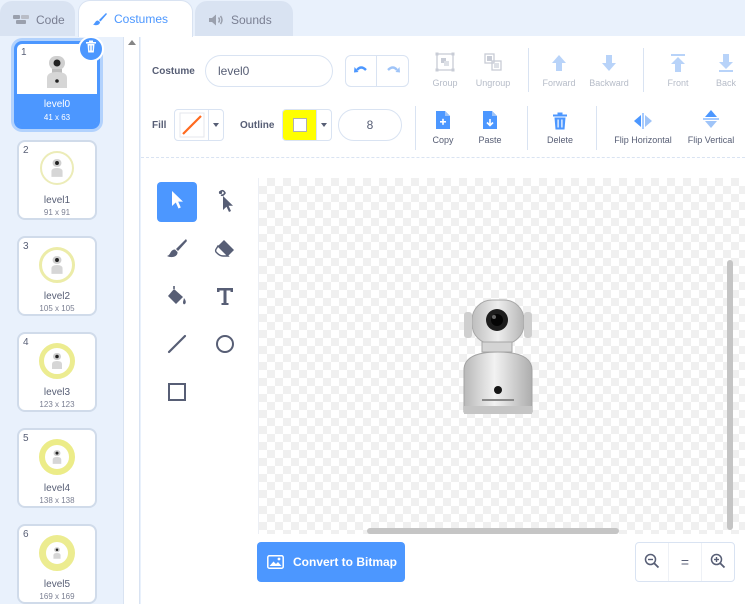 The height and width of the screenshot is (604, 745). What do you see at coordinates (22, 20) in the screenshot?
I see `code-icon` at bounding box center [22, 20].